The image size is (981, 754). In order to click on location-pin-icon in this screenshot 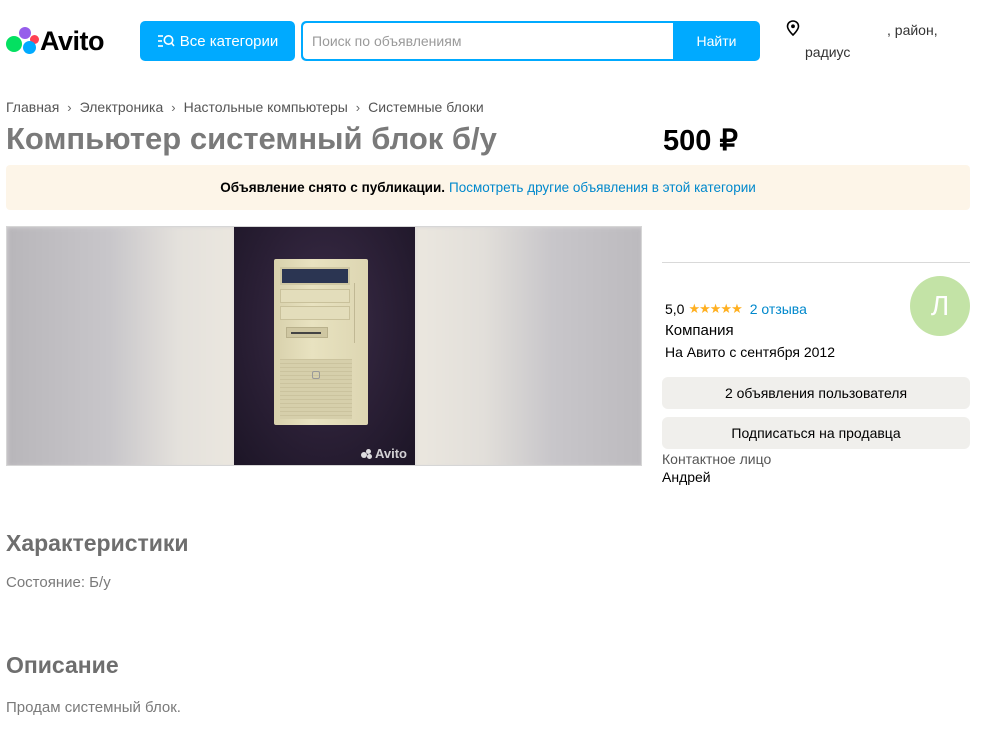, I will do `click(793, 28)`.